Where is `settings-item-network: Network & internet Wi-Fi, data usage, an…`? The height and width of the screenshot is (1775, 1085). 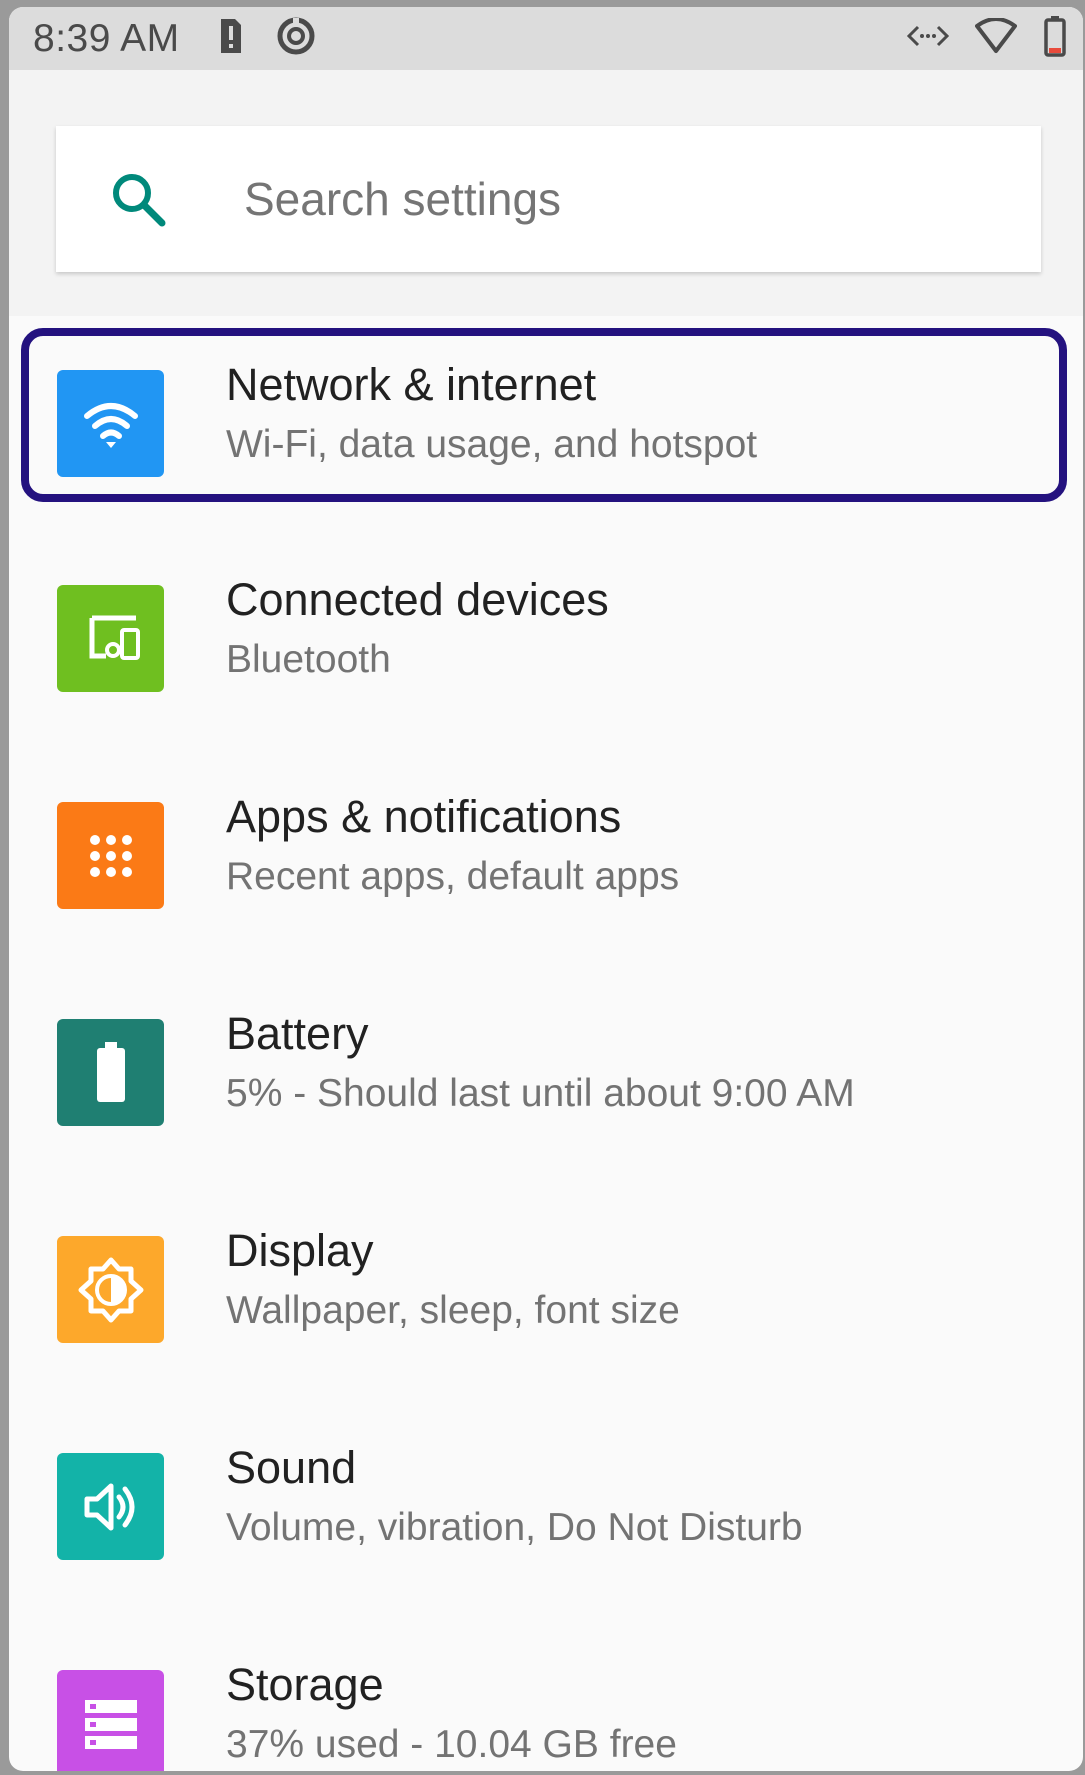 settings-item-network: Network & internet Wi-Fi, data usage, an… is located at coordinates (546, 424).